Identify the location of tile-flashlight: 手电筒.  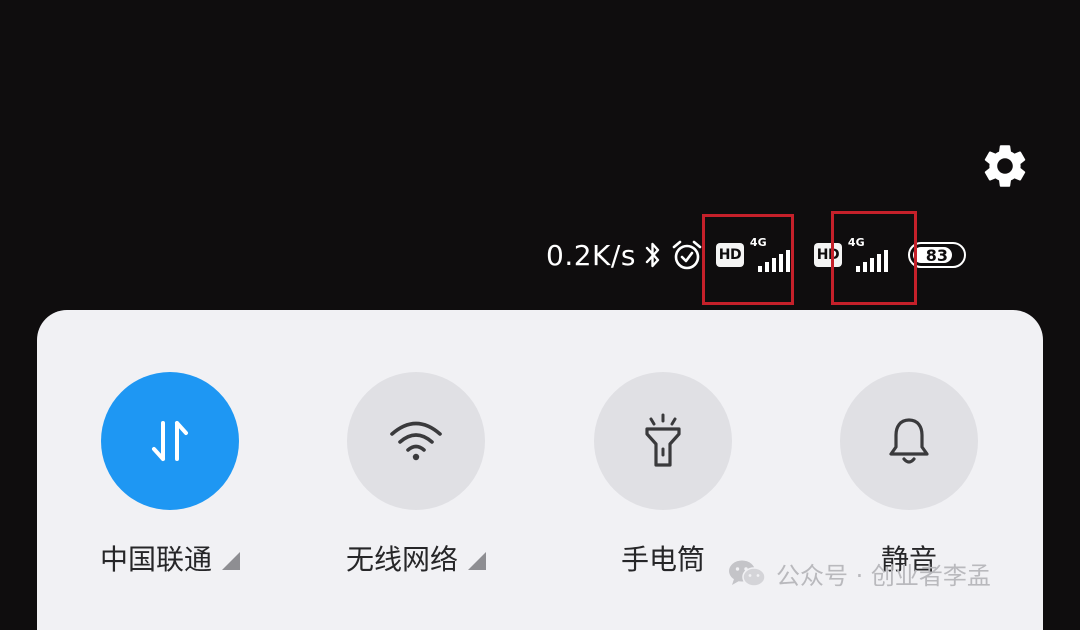
(663, 475).